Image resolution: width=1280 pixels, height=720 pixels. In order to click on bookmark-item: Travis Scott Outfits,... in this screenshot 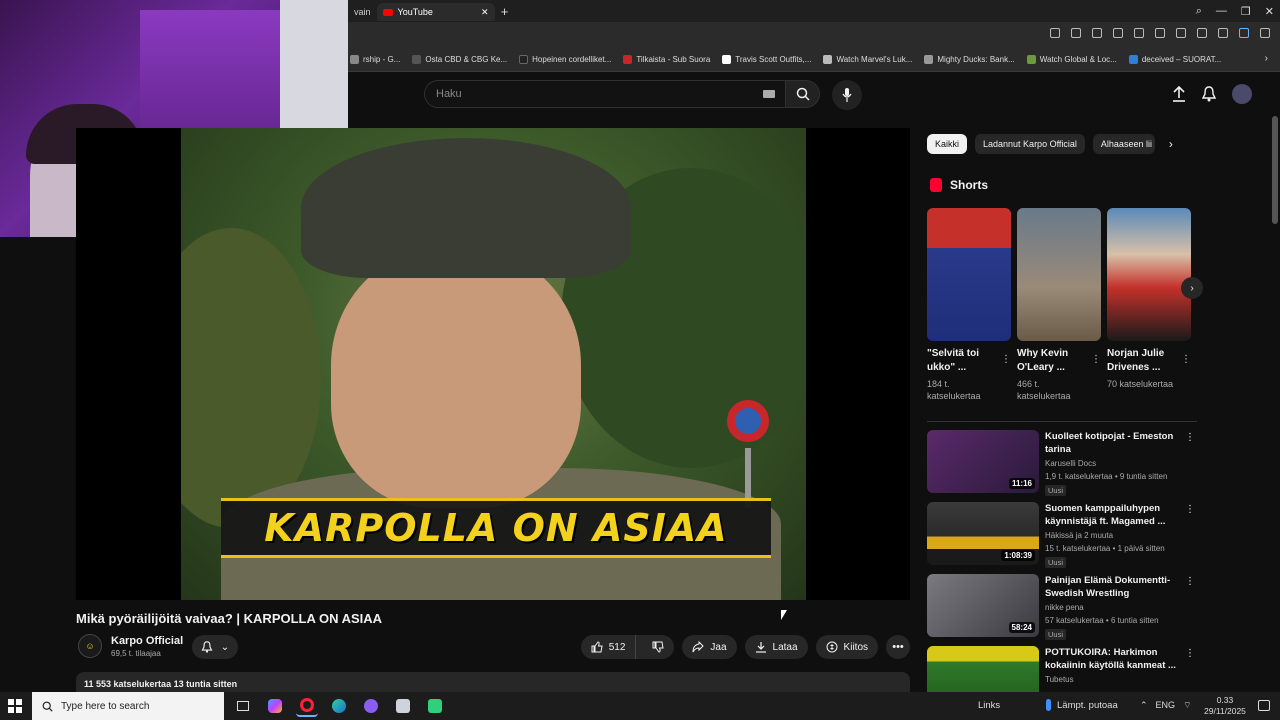, I will do `click(766, 59)`.